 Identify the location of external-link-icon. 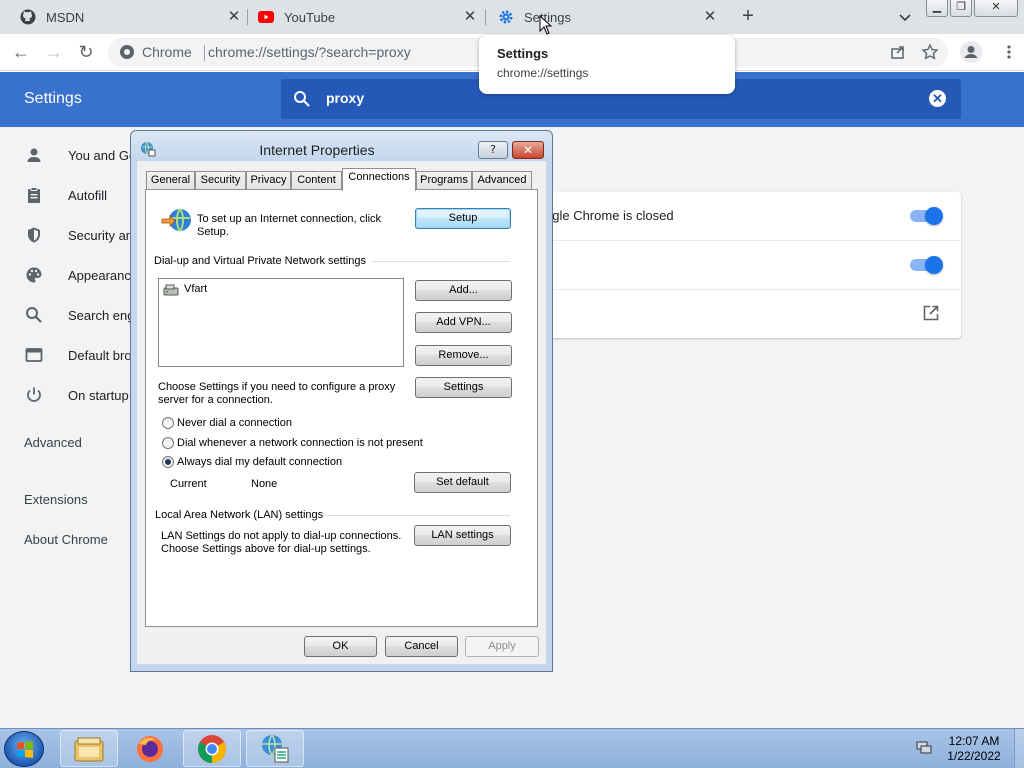
(931, 313).